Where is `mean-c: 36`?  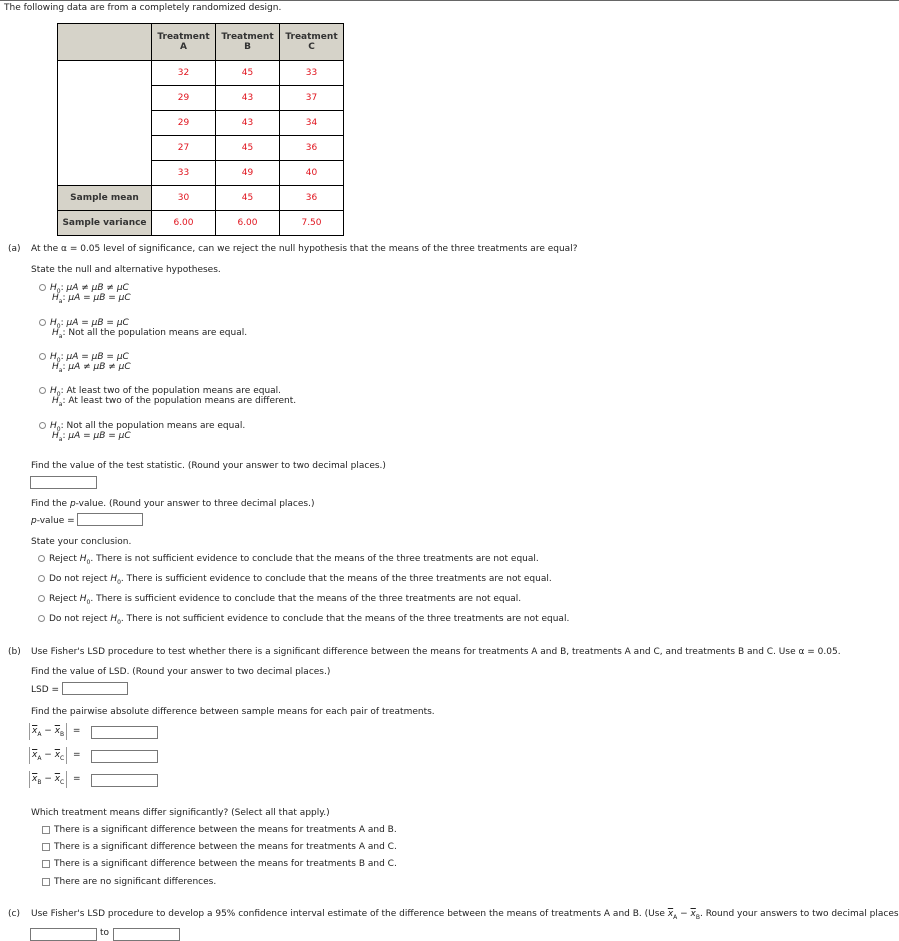
mean-c: 36 is located at coordinates (311, 198).